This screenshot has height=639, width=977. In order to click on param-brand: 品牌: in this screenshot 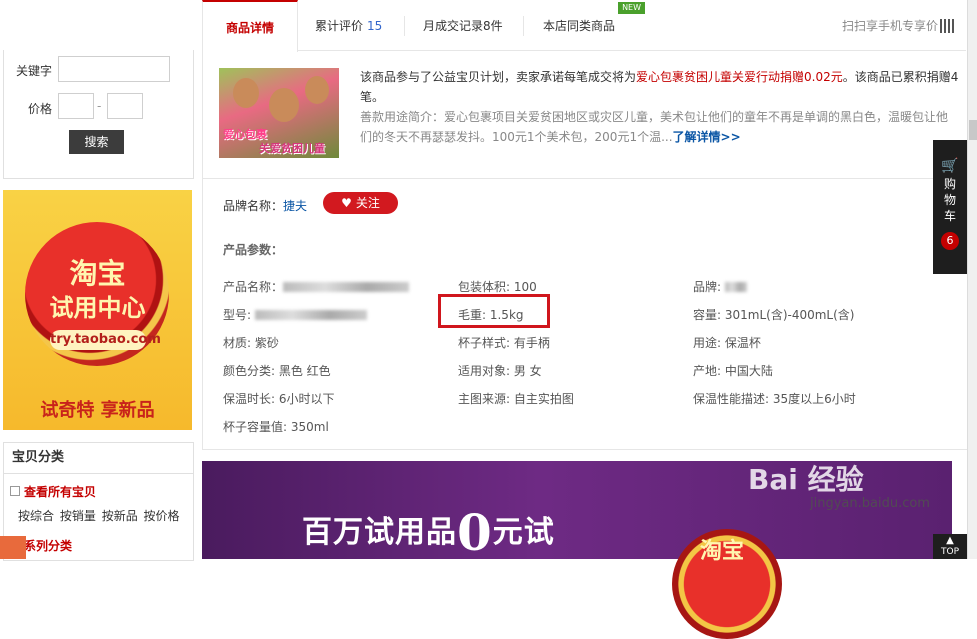, I will do `click(720, 286)`.